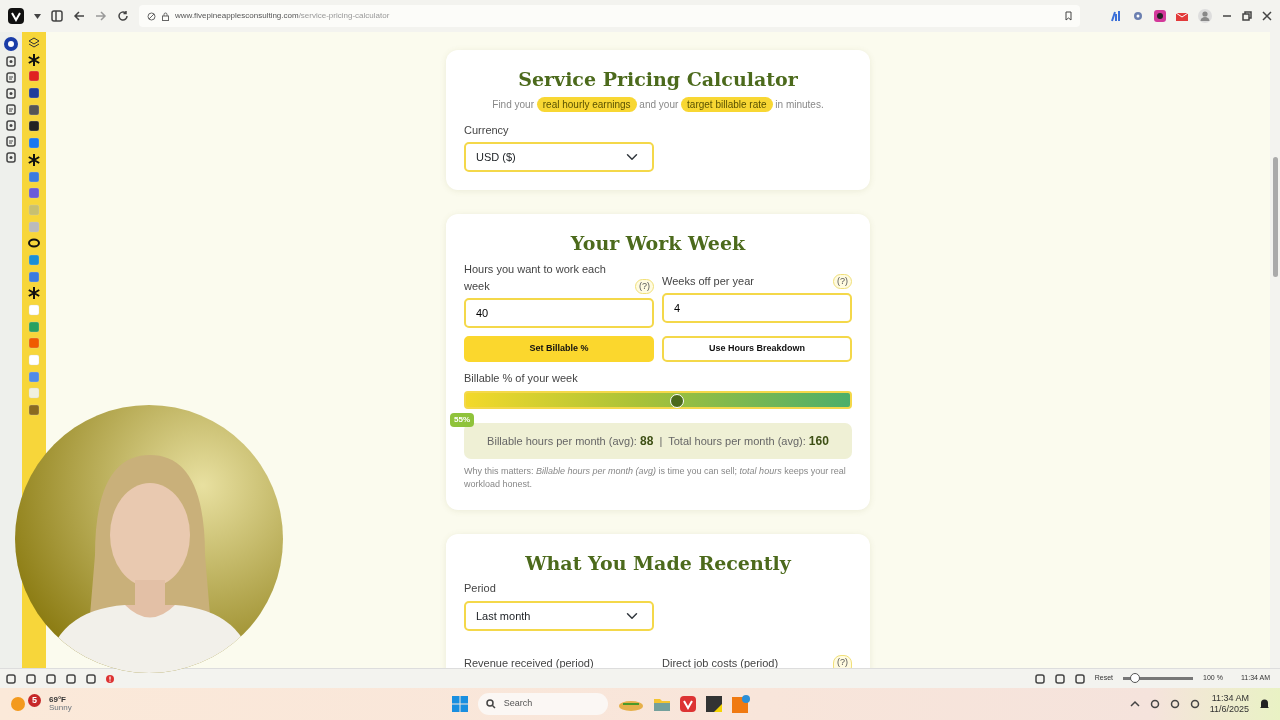 The image size is (1280, 720). Describe the element at coordinates (658, 440) in the screenshot. I see `summary-text: Billable hours per month (avg): 88 | Total hours per month (avg): 160` at that location.